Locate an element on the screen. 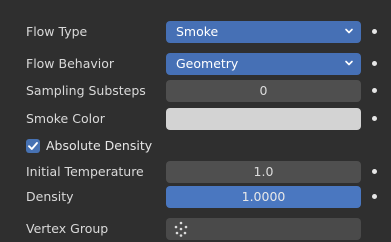 This screenshot has width=391, height=242. flow-behavior-row: Flow Behavior Geometry is located at coordinates (195, 64).